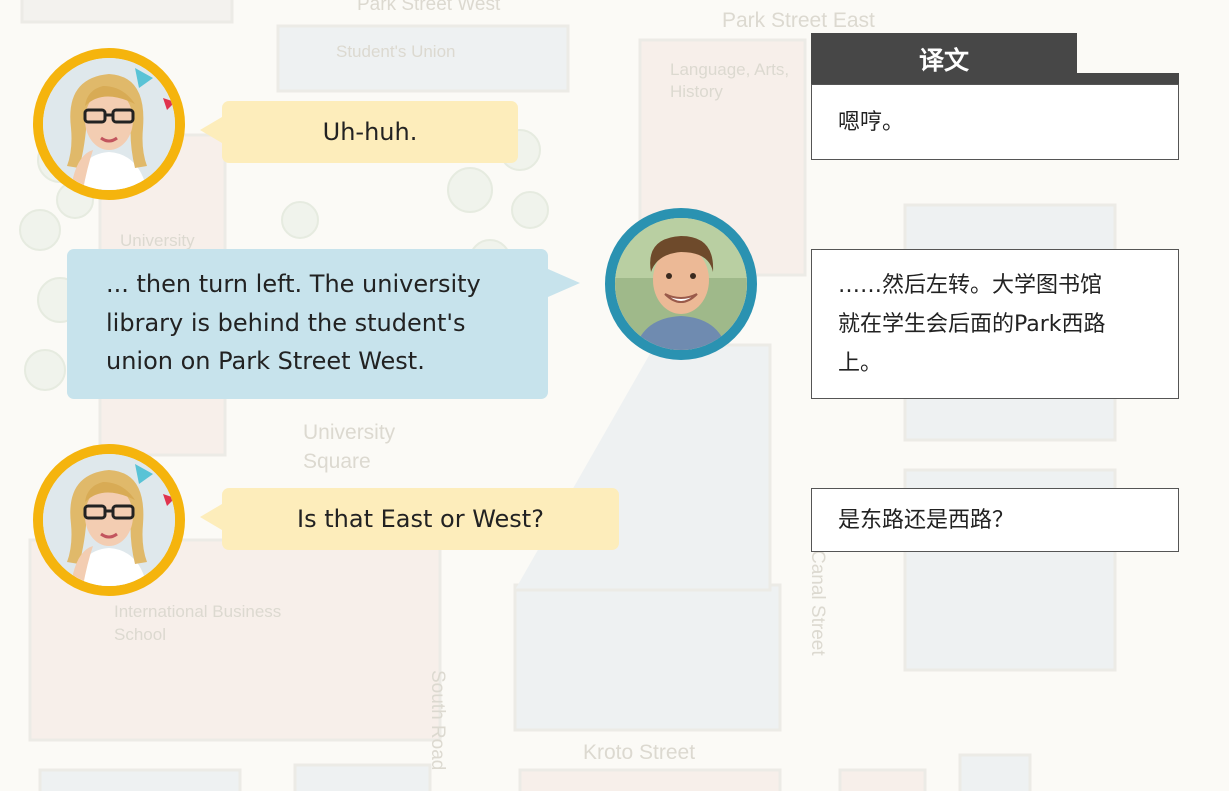 The width and height of the screenshot is (1229, 791). What do you see at coordinates (798, 20) in the screenshot?
I see `map-label-park-street-east: Park Street East` at bounding box center [798, 20].